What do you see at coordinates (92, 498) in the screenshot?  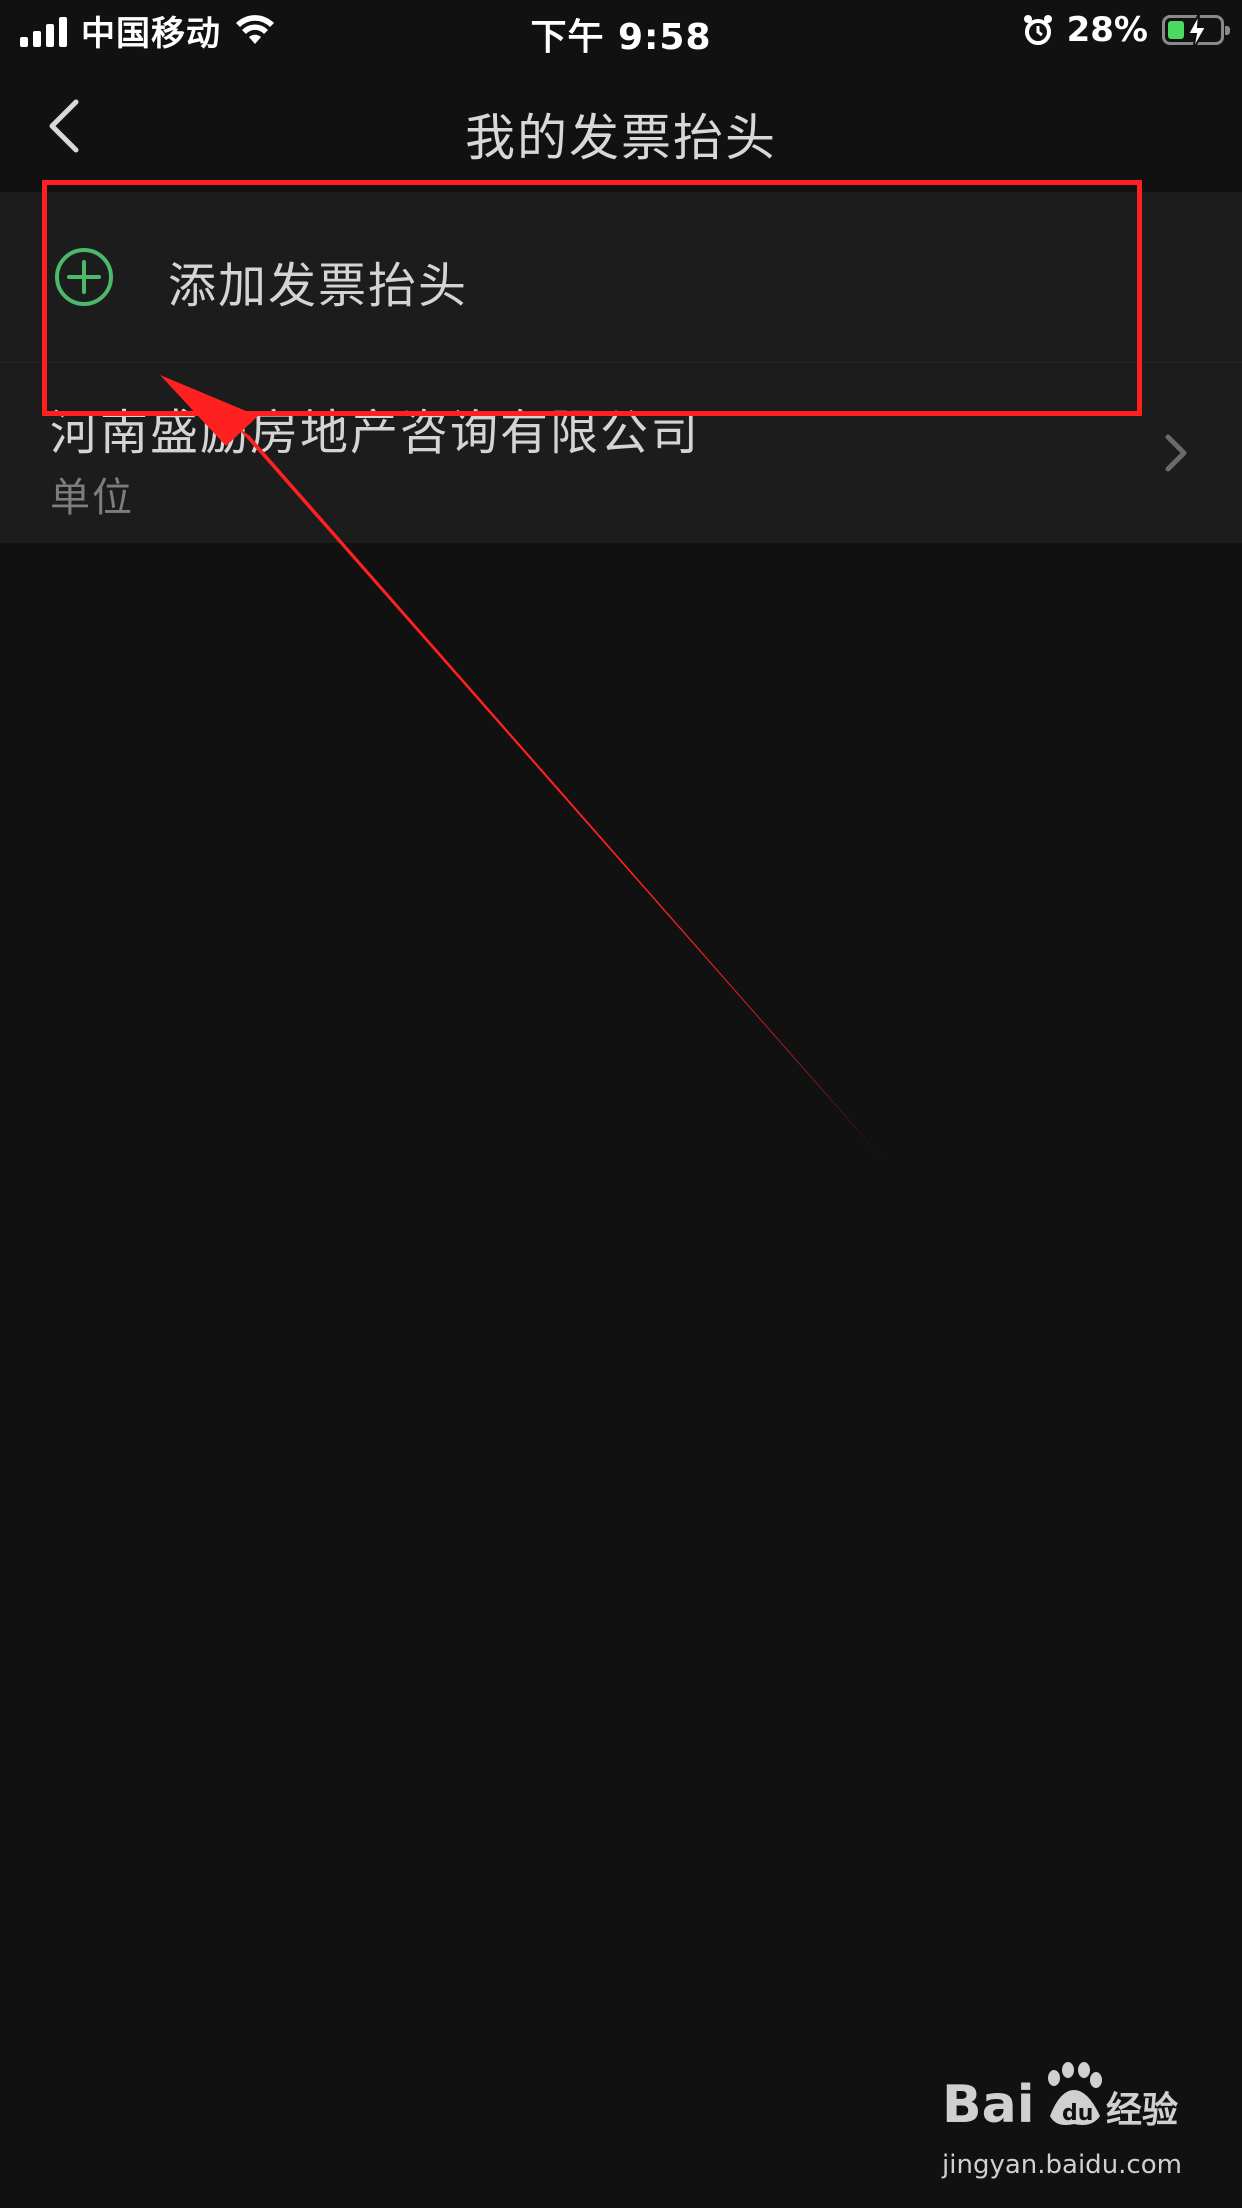 I see `invoice-title-type: 单位` at bounding box center [92, 498].